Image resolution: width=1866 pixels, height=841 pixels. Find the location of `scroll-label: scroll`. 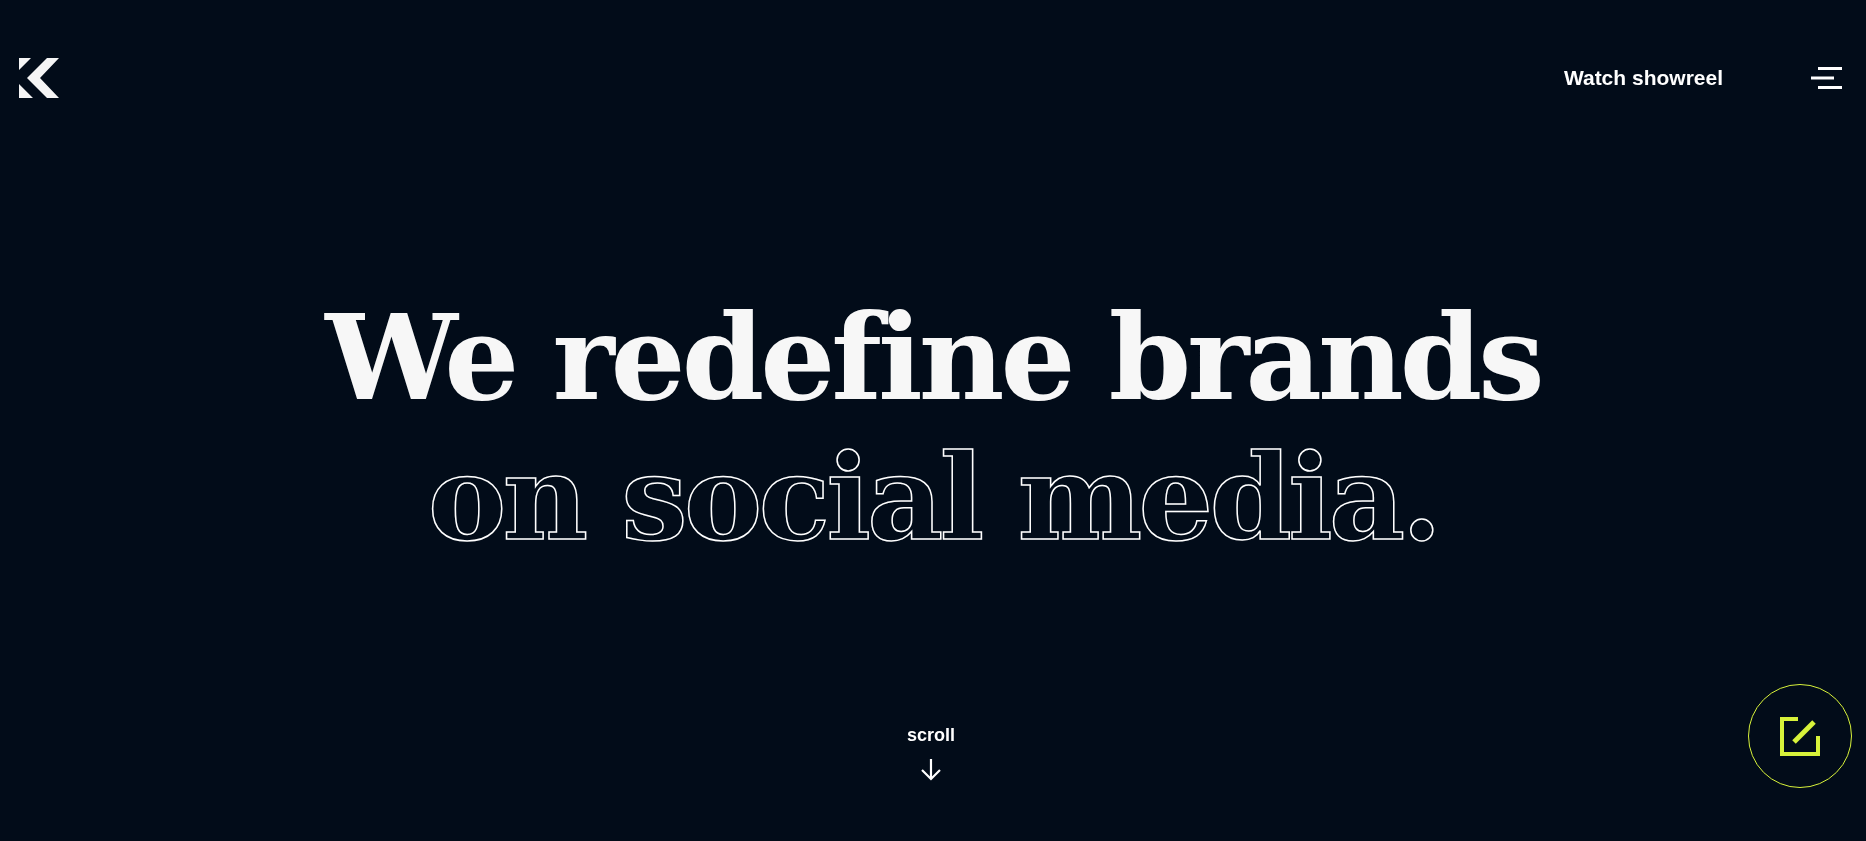

scroll-label: scroll is located at coordinates (931, 735).